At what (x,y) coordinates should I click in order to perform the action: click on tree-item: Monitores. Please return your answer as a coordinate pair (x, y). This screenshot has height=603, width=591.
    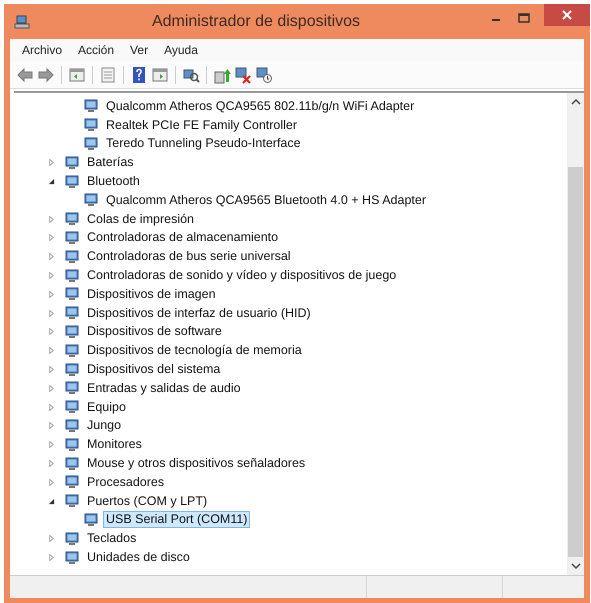
    Looking at the image, I should click on (114, 445).